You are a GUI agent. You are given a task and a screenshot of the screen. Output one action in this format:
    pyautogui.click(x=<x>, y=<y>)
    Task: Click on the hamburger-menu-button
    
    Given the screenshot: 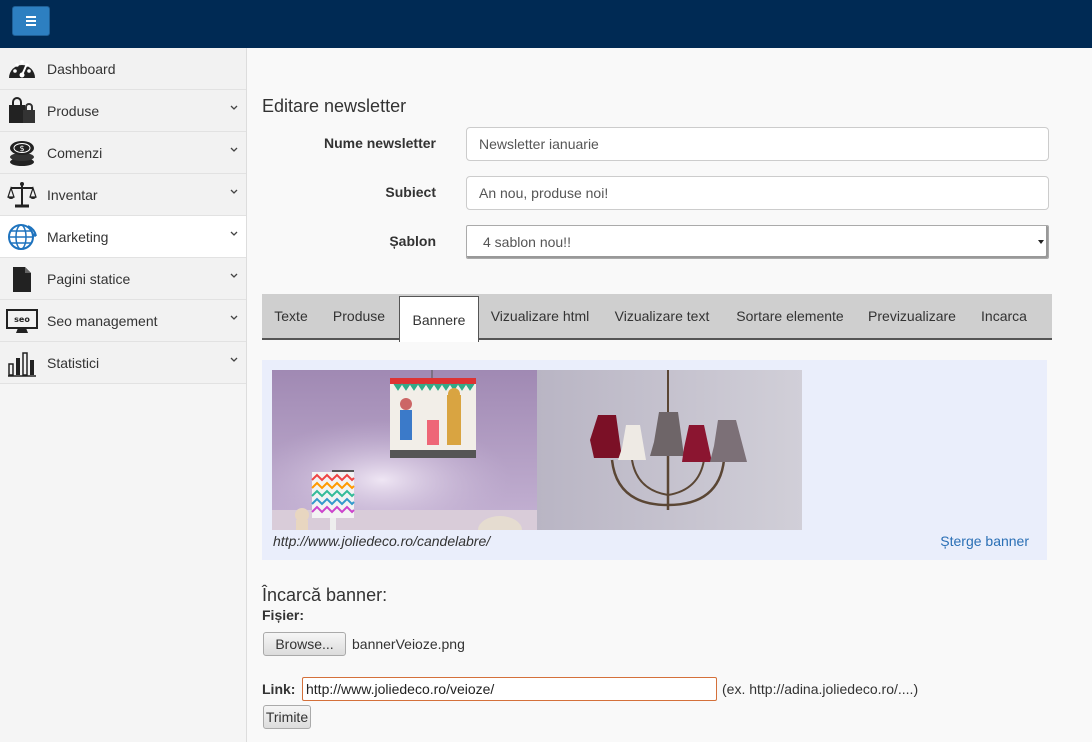 What is the action you would take?
    pyautogui.click(x=31, y=21)
    